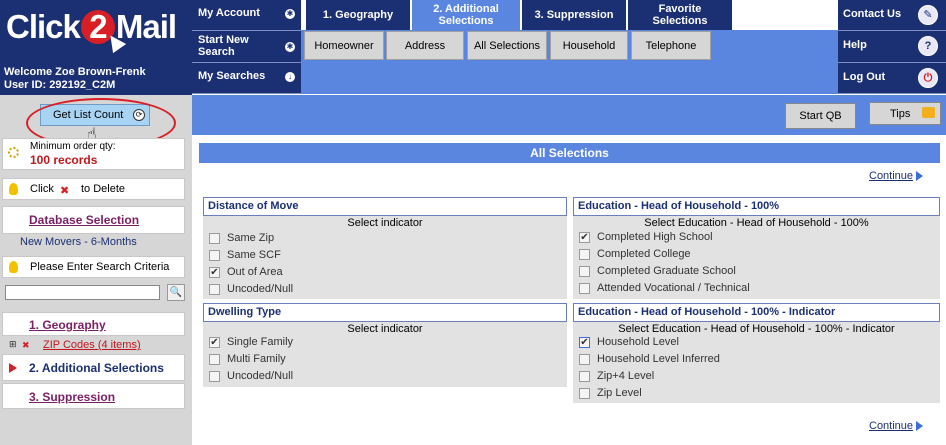 This screenshot has height=445, width=946. Describe the element at coordinates (896, 176) in the screenshot. I see `continue-link-top: Continue` at that location.